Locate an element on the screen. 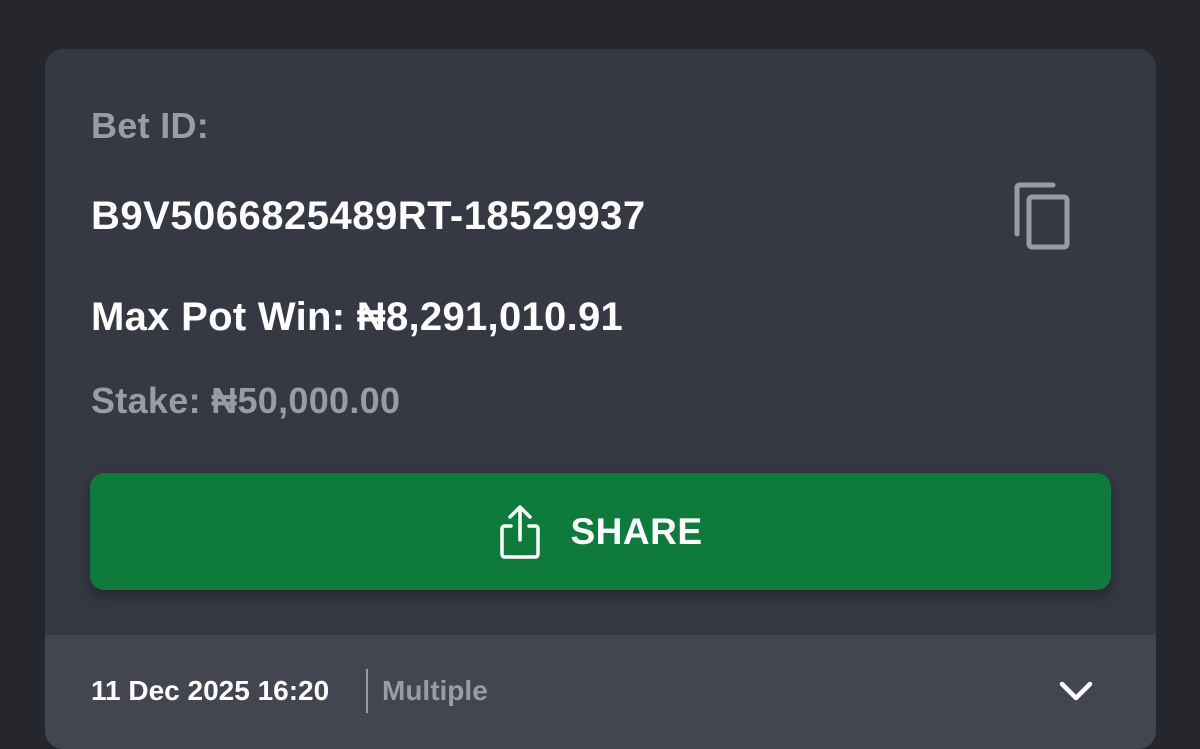 This screenshot has width=1200, height=749. bet-type: Multiple is located at coordinates (435, 690).